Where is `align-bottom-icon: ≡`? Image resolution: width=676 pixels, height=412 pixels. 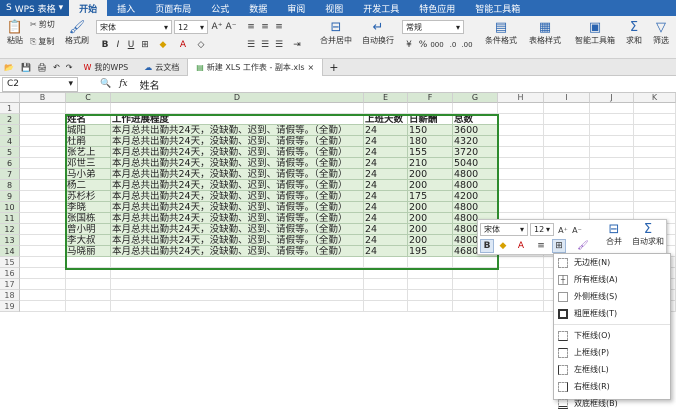
align-bottom-icon: ≡ is located at coordinates (279, 27).